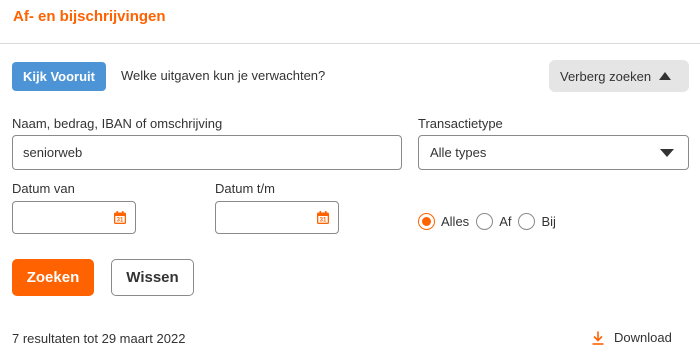 This screenshot has height=363, width=700. Describe the element at coordinates (277, 217) in the screenshot. I see `date-to-input: 31` at that location.